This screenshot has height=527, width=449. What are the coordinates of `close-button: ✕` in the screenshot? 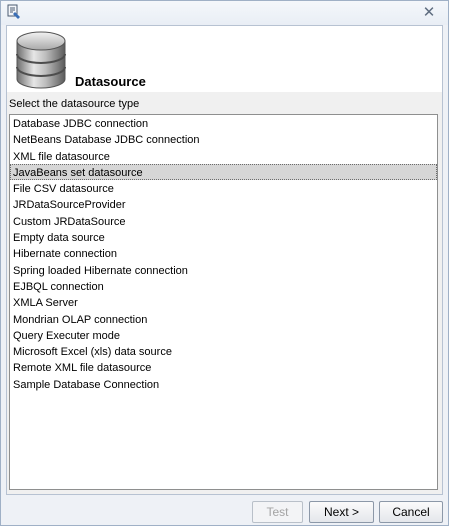 It's located at (429, 12).